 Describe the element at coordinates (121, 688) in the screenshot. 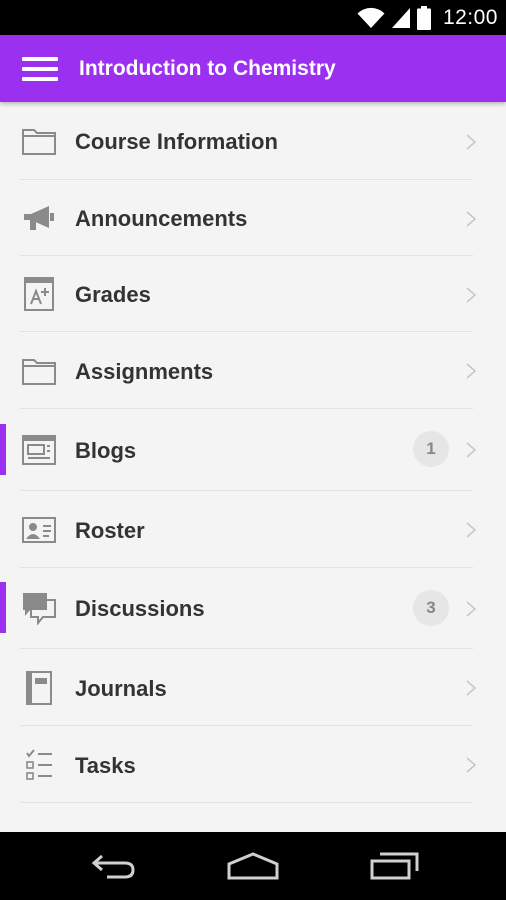

I see `menu-item-label: Journals` at that location.